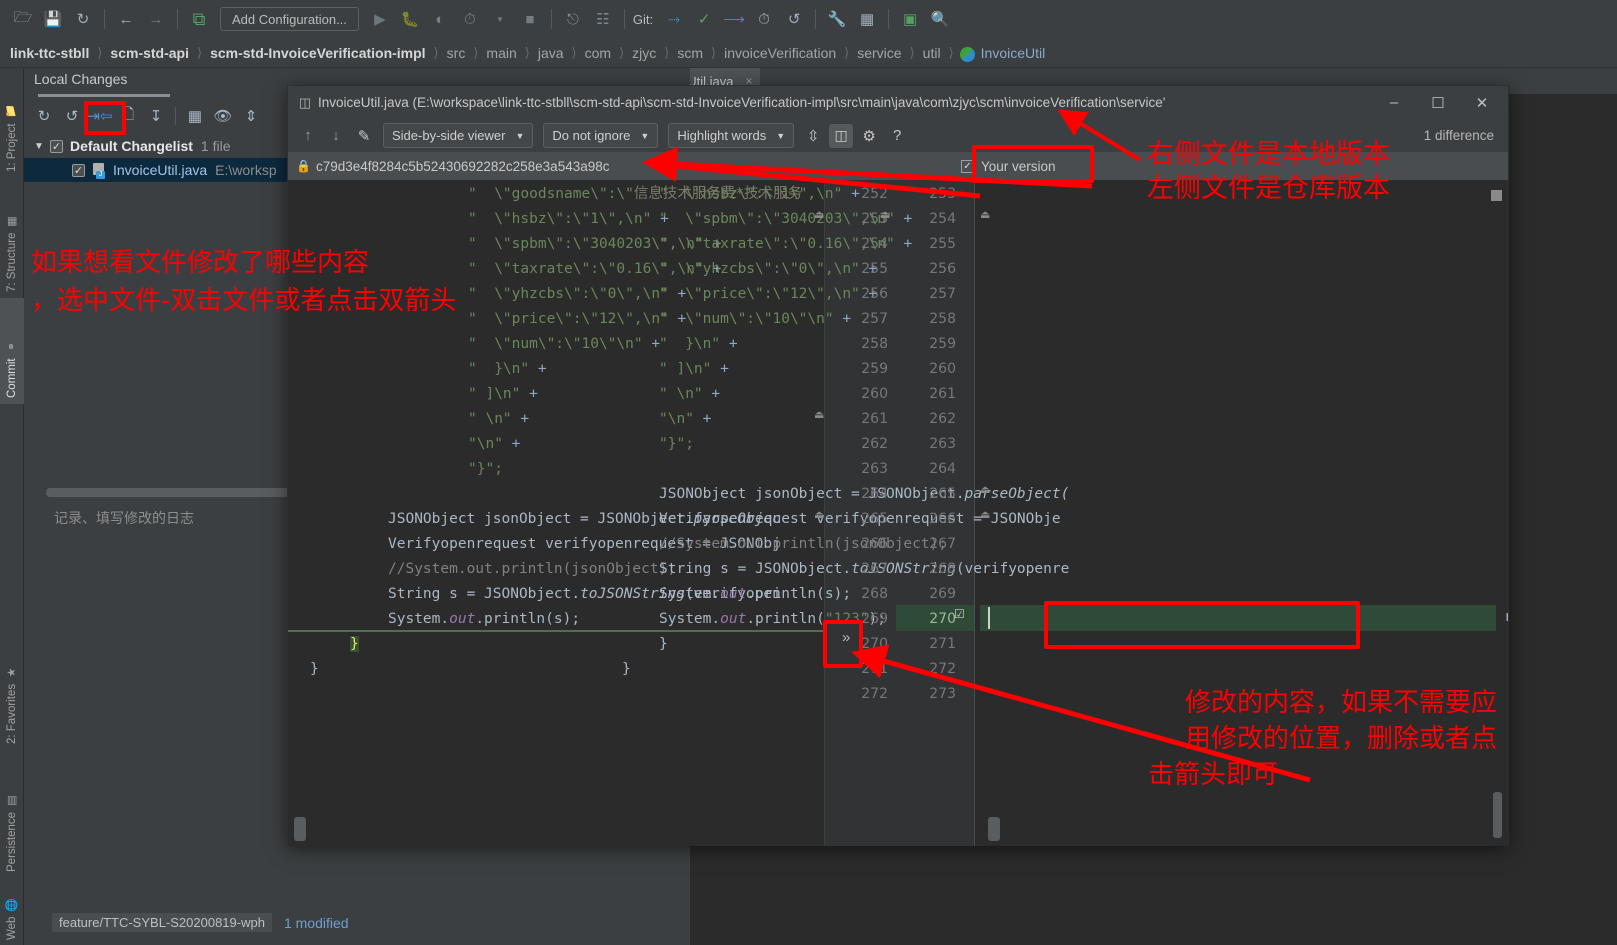  Describe the element at coordinates (694, 344) in the screenshot. I see `code-token: " }\n"` at that location.